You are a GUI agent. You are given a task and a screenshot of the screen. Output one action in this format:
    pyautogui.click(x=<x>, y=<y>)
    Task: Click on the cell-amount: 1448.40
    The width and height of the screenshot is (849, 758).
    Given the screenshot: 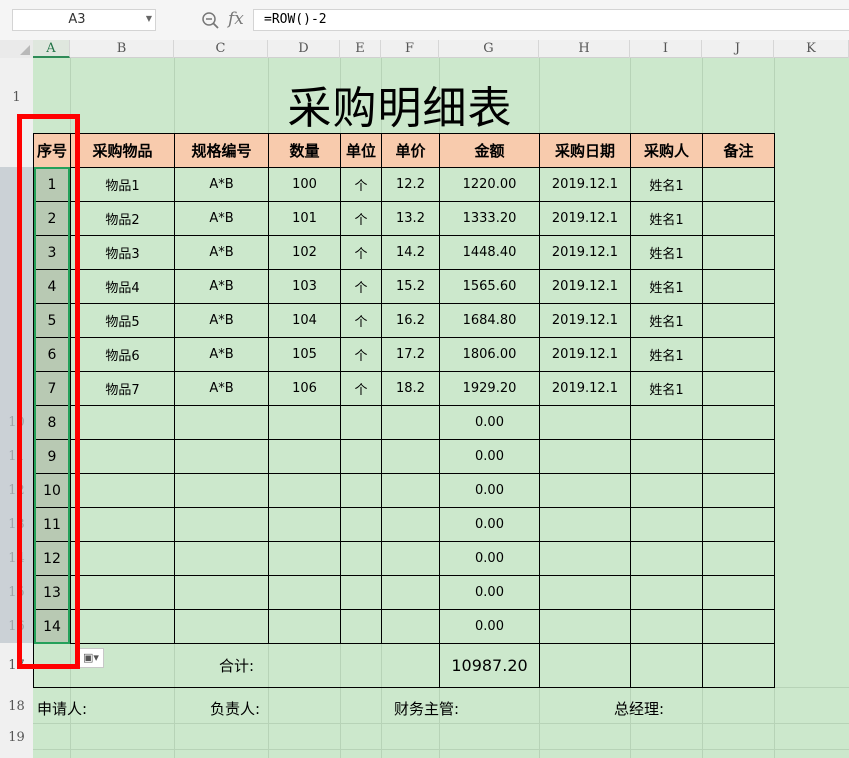 What is the action you would take?
    pyautogui.click(x=489, y=252)
    